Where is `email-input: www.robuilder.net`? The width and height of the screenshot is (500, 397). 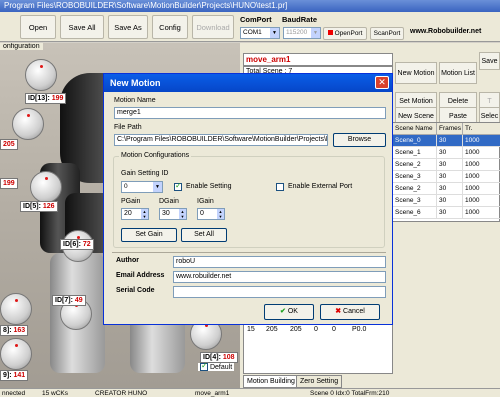
email-input: www.robuilder.net is located at coordinates (279, 277).